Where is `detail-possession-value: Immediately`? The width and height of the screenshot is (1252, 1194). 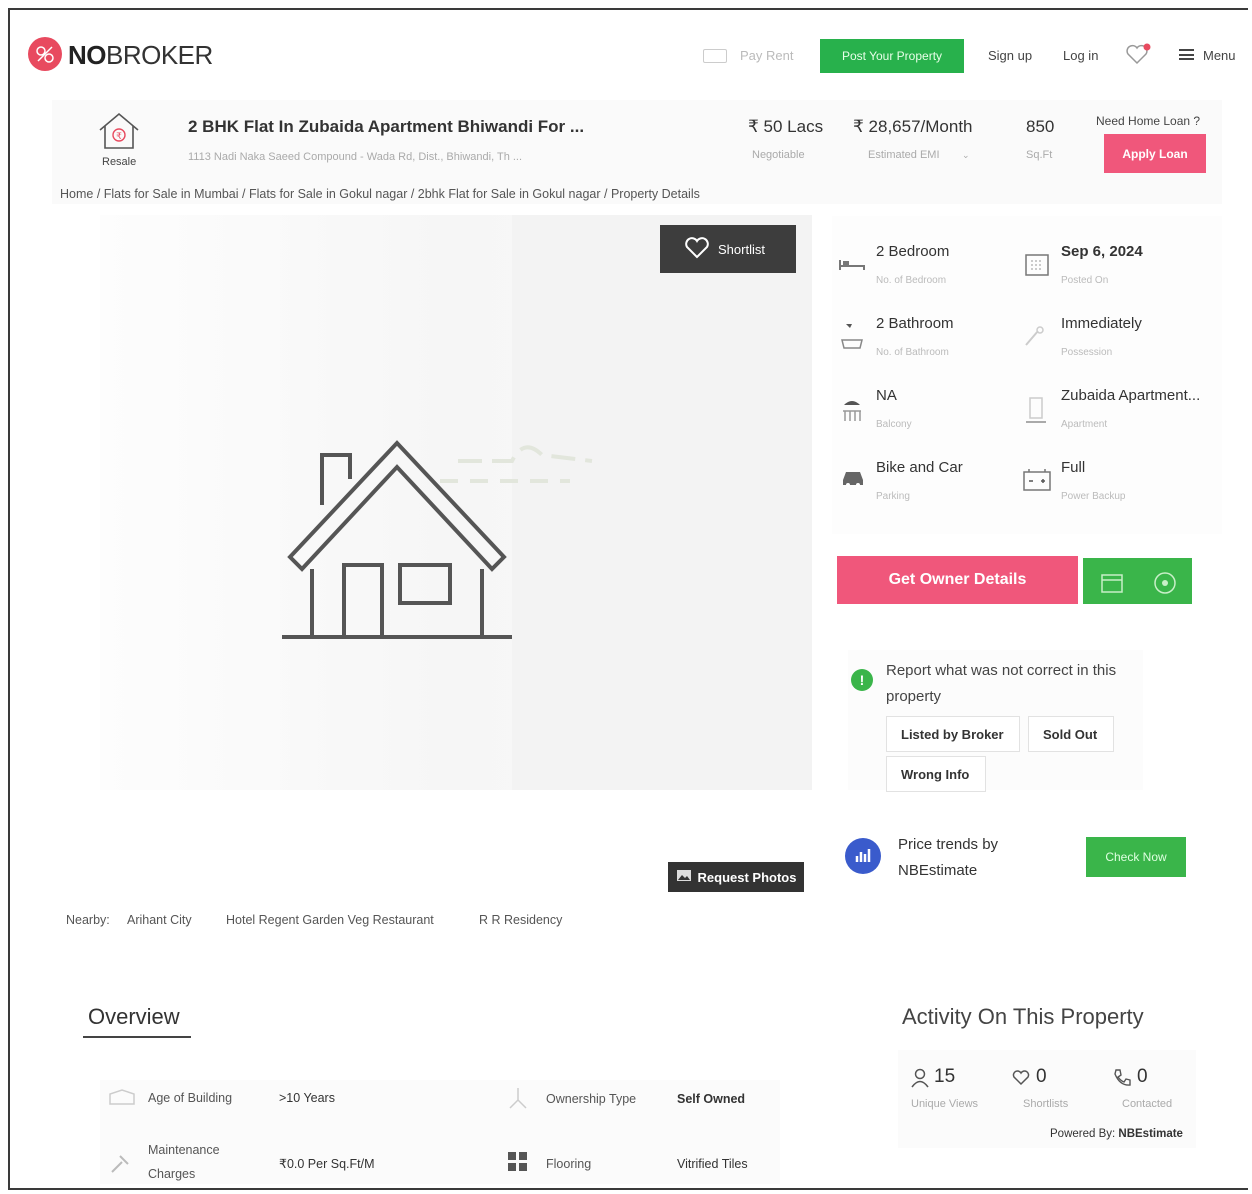
detail-possession-value: Immediately is located at coordinates (1101, 323).